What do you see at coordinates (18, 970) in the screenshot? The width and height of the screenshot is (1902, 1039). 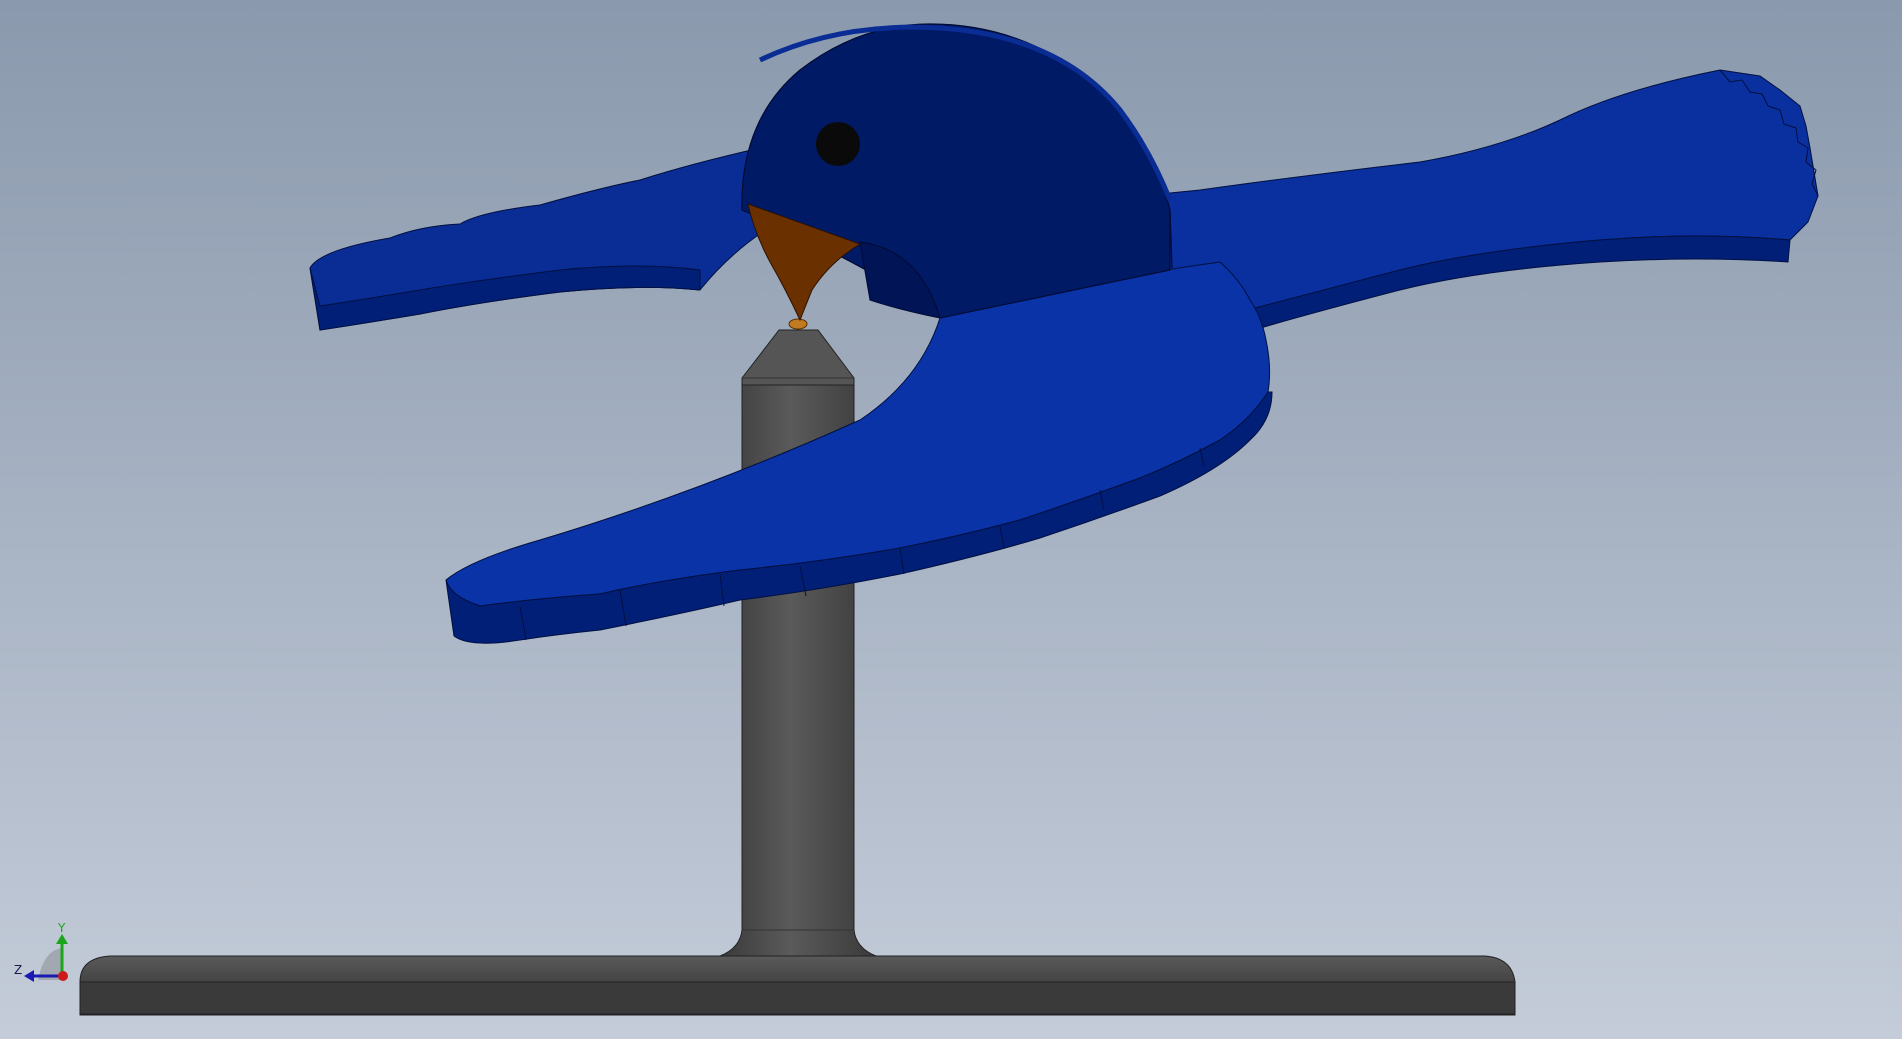 I see `triad-z-label: Z` at bounding box center [18, 970].